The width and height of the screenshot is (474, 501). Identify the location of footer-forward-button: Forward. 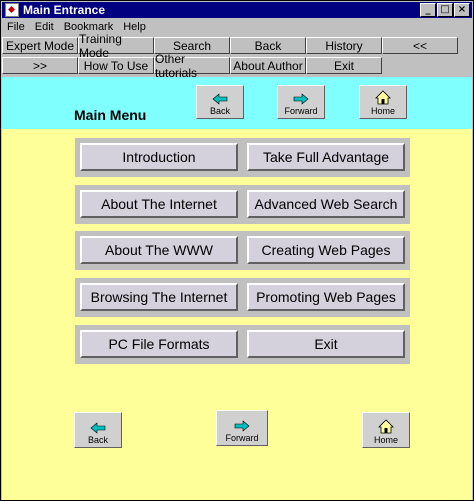
(242, 428).